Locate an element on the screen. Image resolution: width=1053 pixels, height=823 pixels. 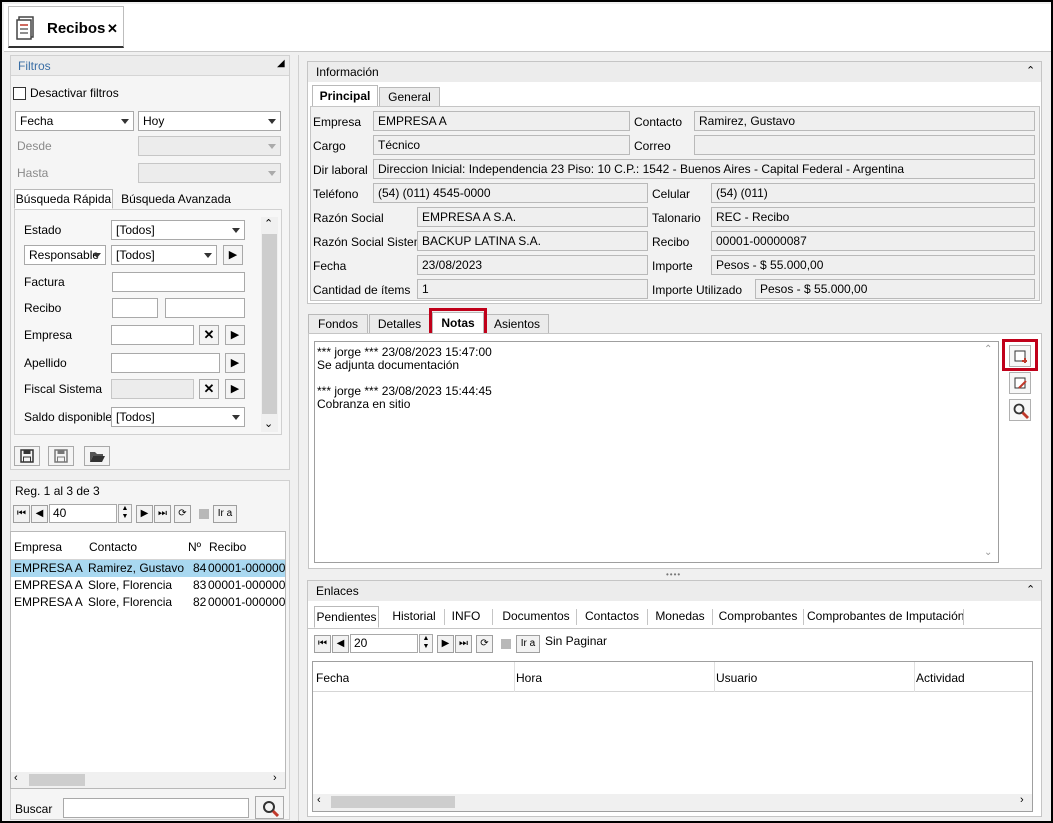
razon-social-field: EMPRESA A S.A. is located at coordinates (532, 217).